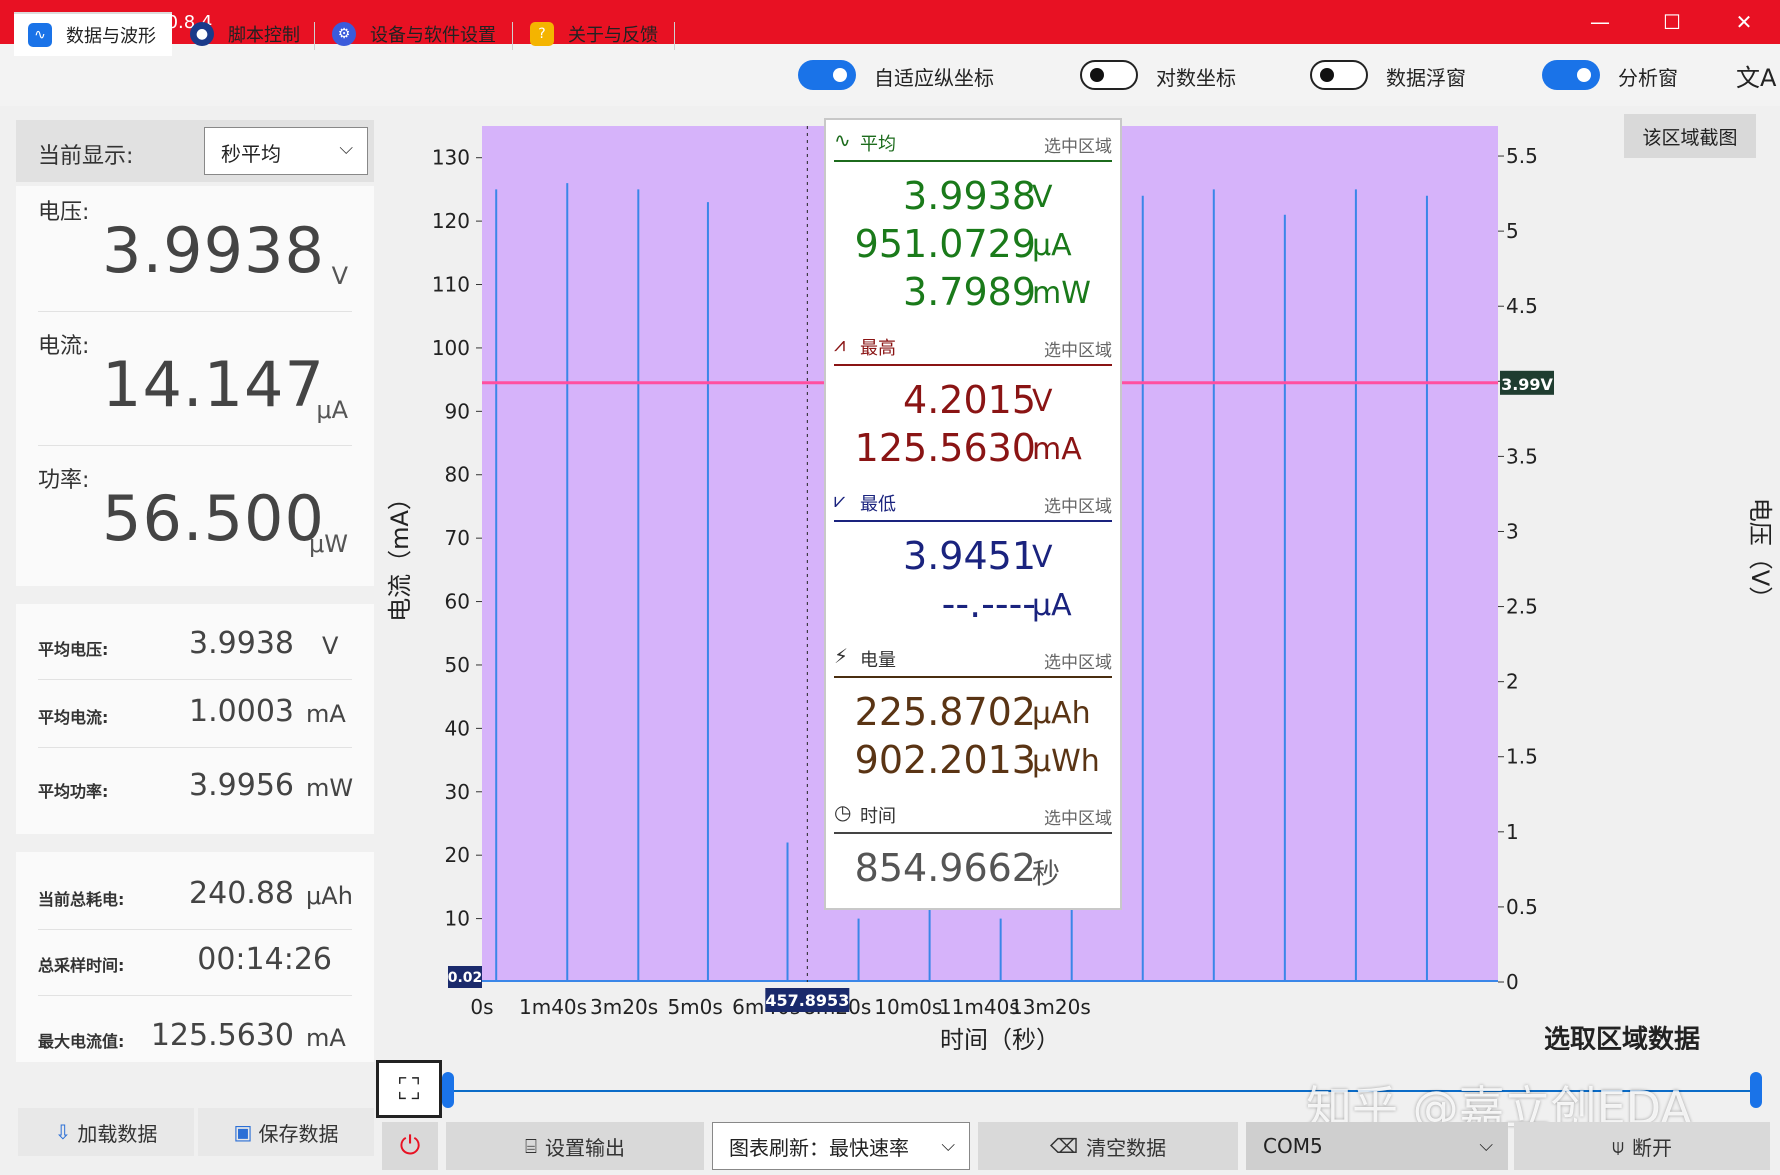 This screenshot has width=1780, height=1175. Describe the element at coordinates (1522, 456) in the screenshot. I see `y-right-tick-label: 3.5` at that location.